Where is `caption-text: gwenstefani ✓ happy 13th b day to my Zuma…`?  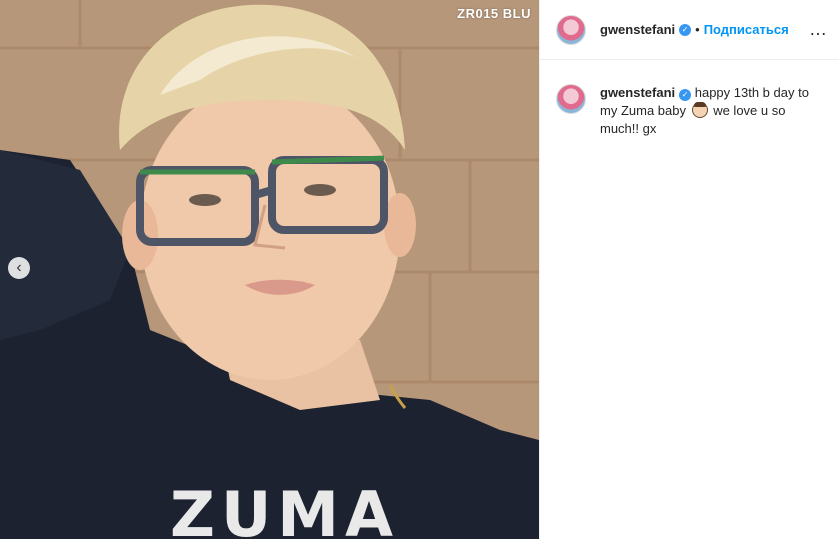 caption-text: gwenstefani ✓ happy 13th b day to my Zuma… is located at coordinates (705, 111).